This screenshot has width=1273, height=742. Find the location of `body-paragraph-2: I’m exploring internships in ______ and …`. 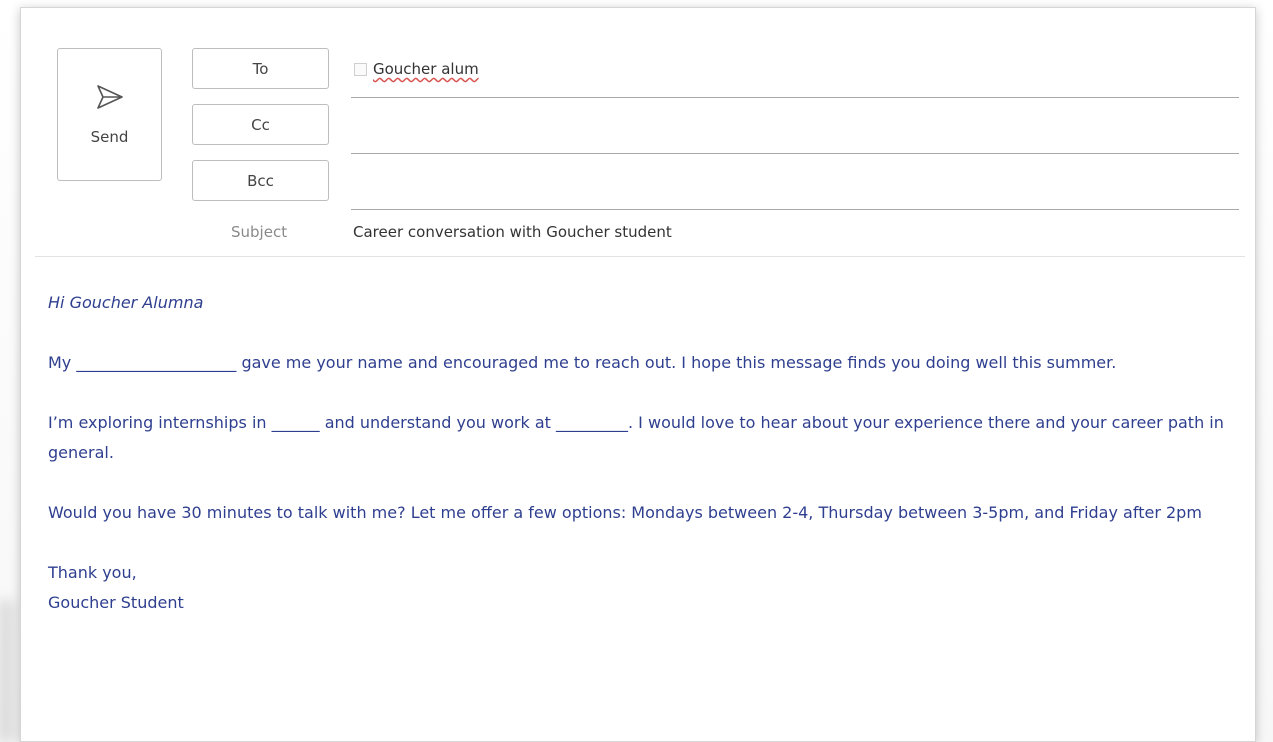

body-paragraph-2: I’m exploring internships in ______ and … is located at coordinates (636, 437).